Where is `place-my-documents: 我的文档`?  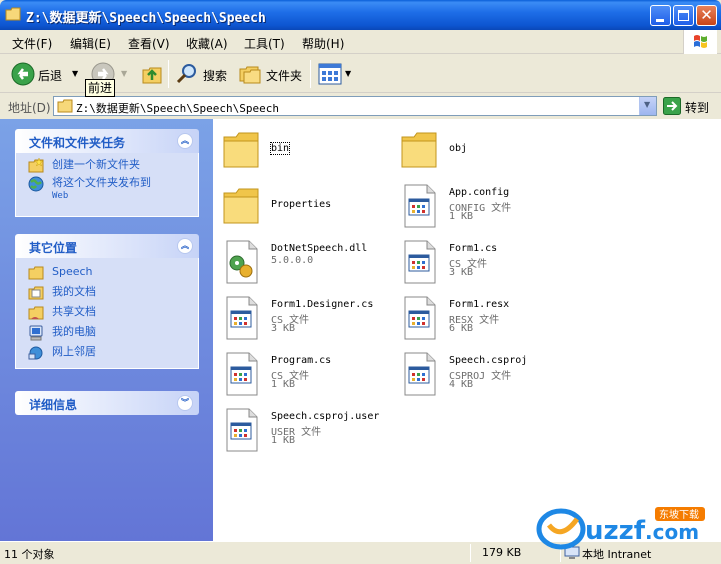 place-my-documents: 我的文档 is located at coordinates (107, 293).